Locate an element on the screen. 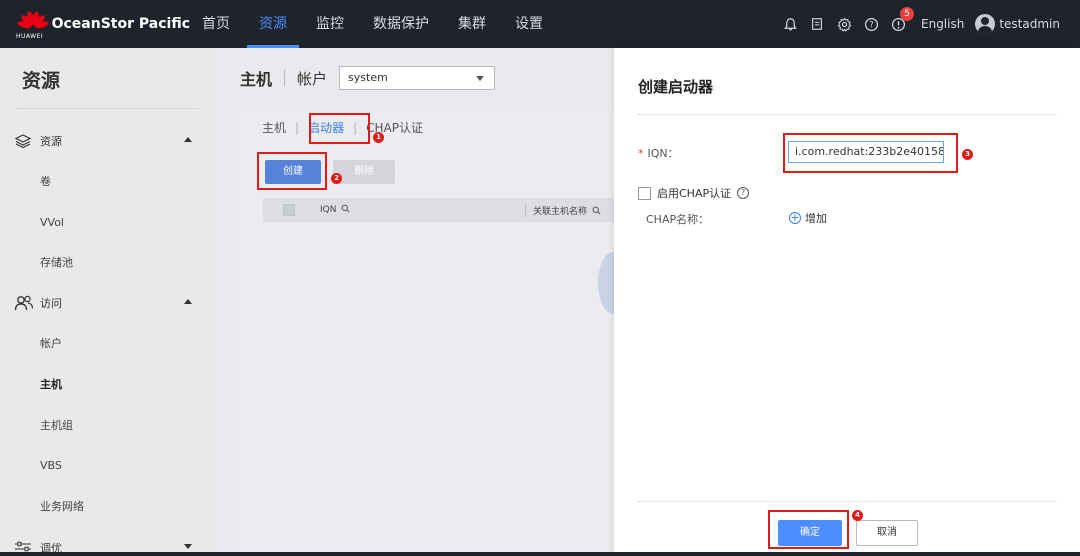 The width and height of the screenshot is (1080, 556). tab-host: 主机 is located at coordinates (274, 127).